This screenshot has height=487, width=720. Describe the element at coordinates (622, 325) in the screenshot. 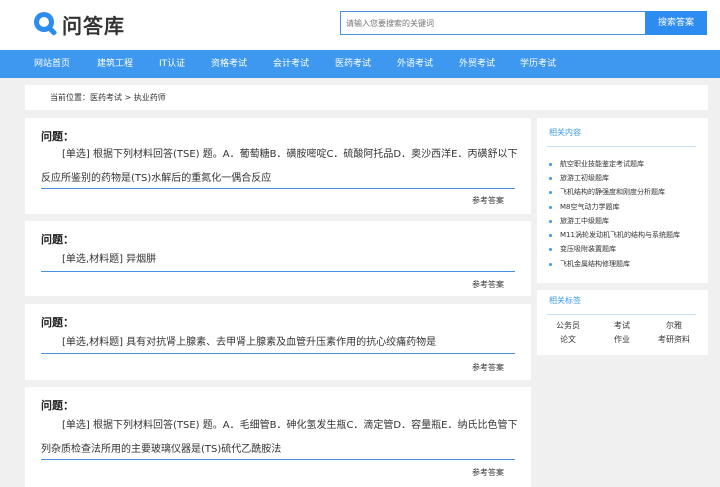

I see `tag-link: 考试` at that location.